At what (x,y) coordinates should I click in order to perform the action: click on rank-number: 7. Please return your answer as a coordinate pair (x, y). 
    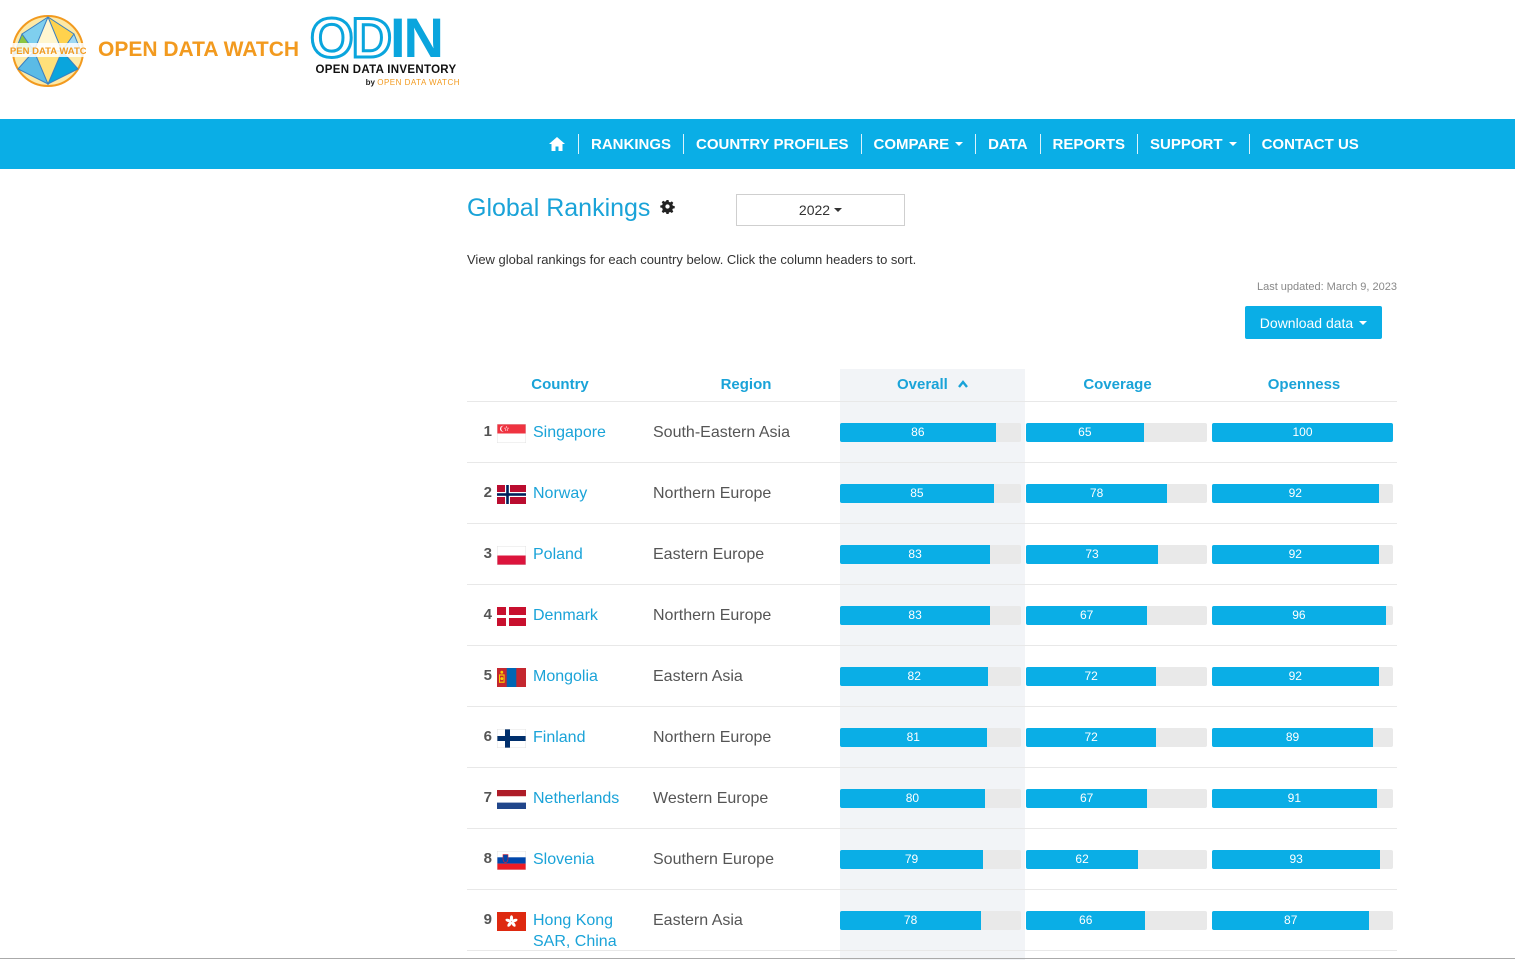
    Looking at the image, I should click on (487, 797).